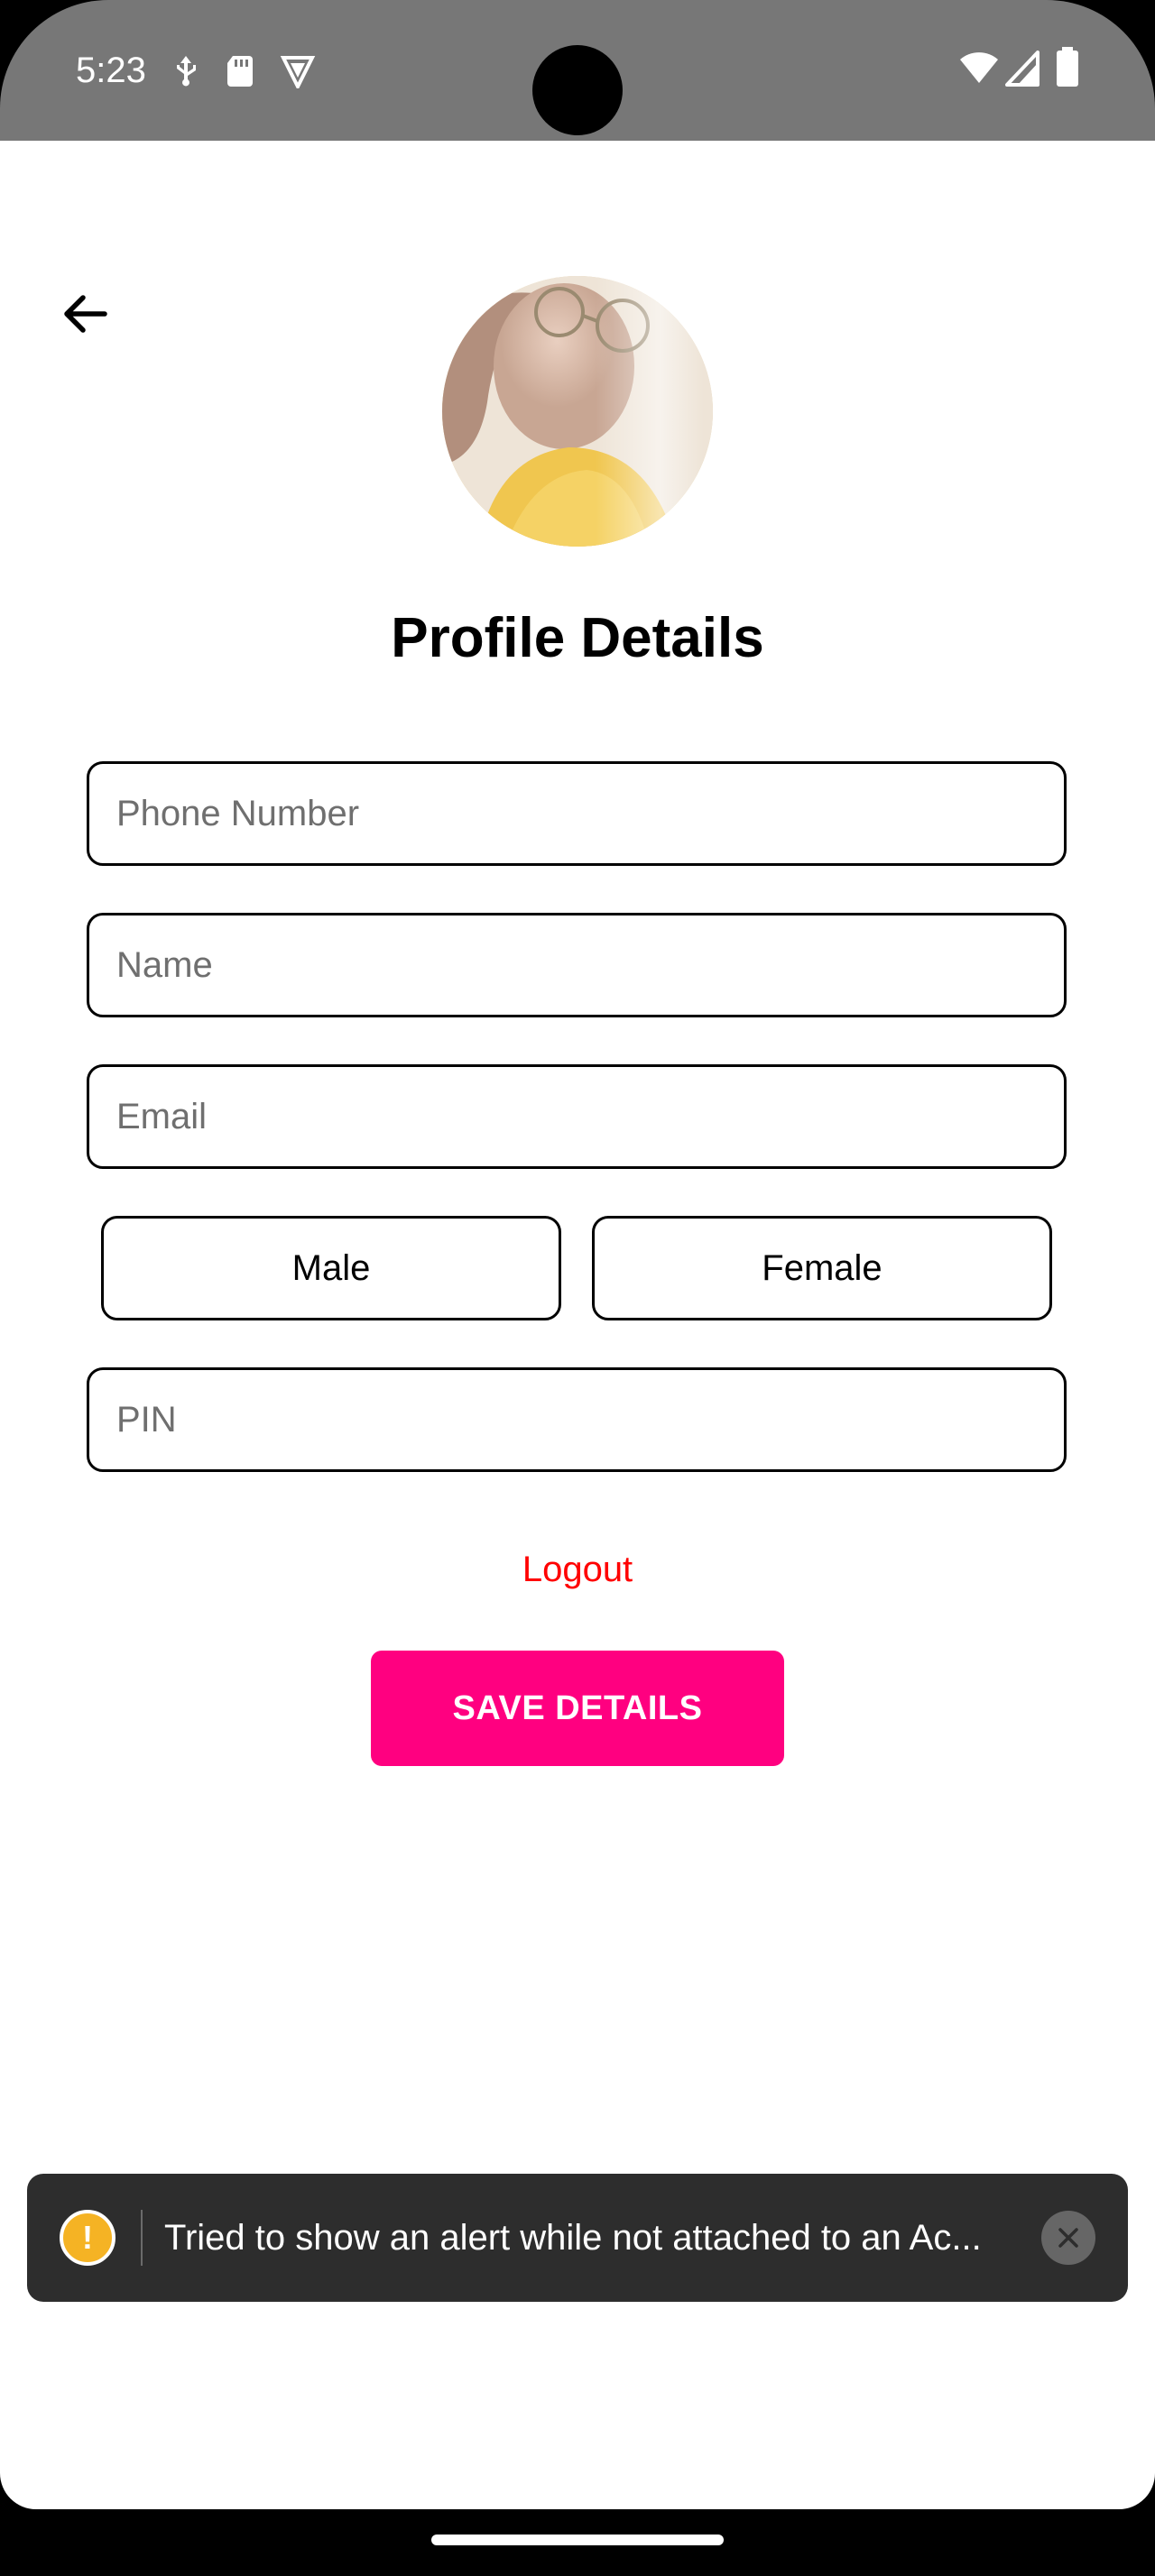 The height and width of the screenshot is (2576, 1155). I want to click on pin-field, so click(577, 1420).